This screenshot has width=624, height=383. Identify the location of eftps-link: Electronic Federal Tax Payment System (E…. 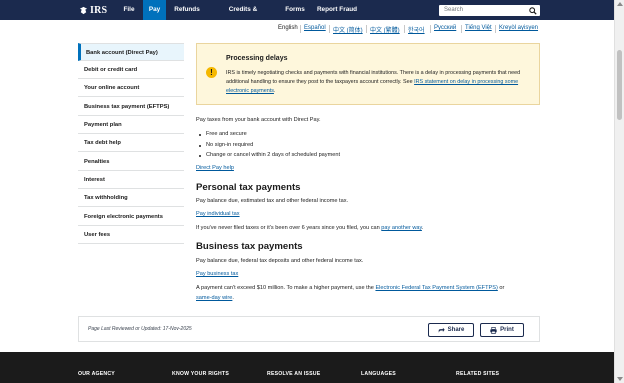
(436, 288).